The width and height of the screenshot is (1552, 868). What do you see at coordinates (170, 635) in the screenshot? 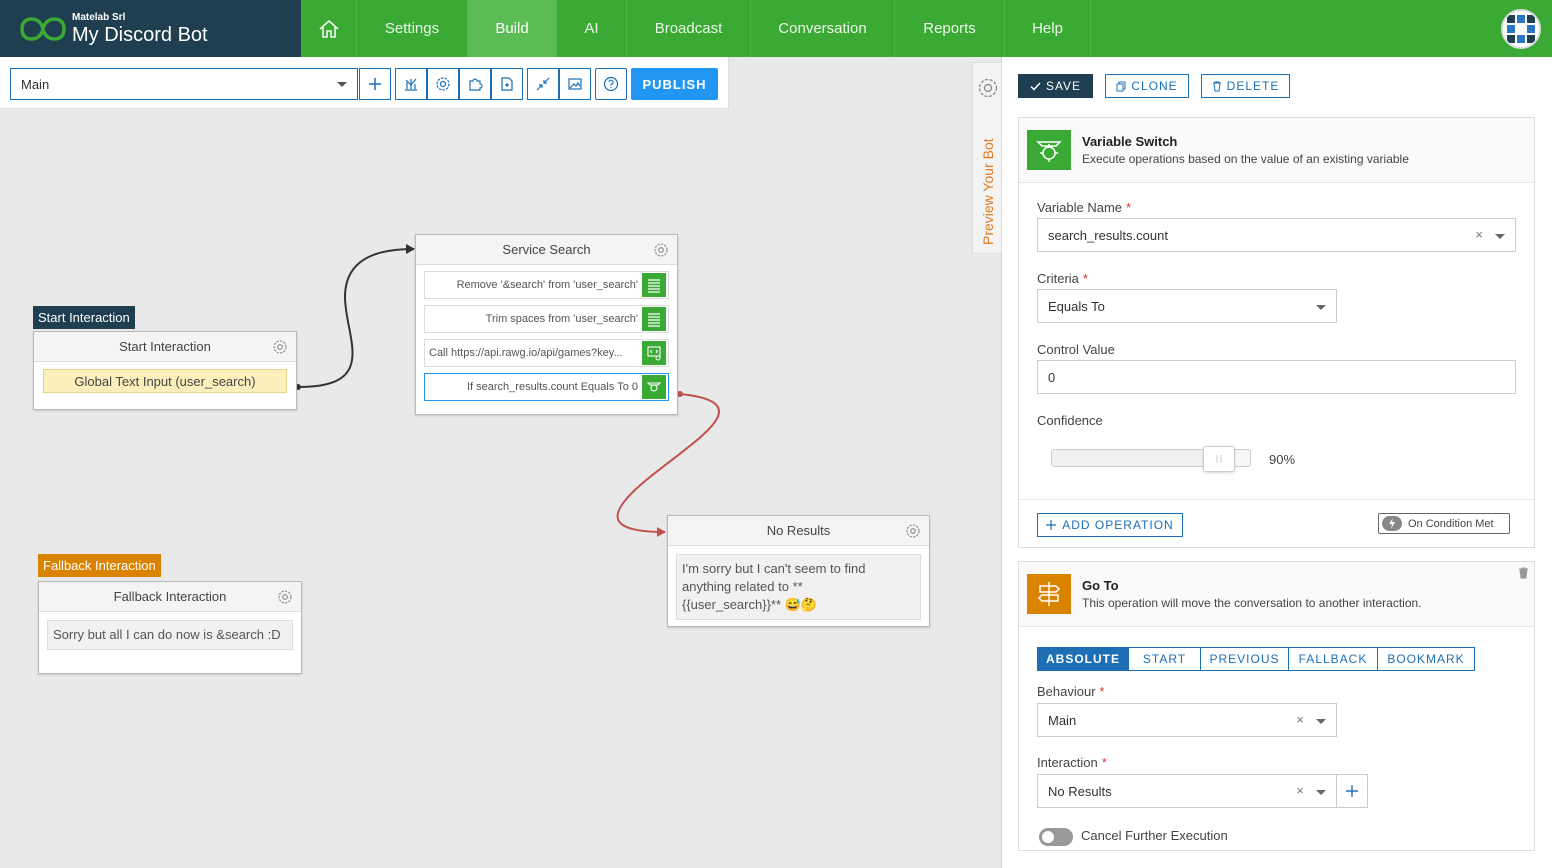
I see `message-text: Sorry but all I can do now is &search :D` at bounding box center [170, 635].